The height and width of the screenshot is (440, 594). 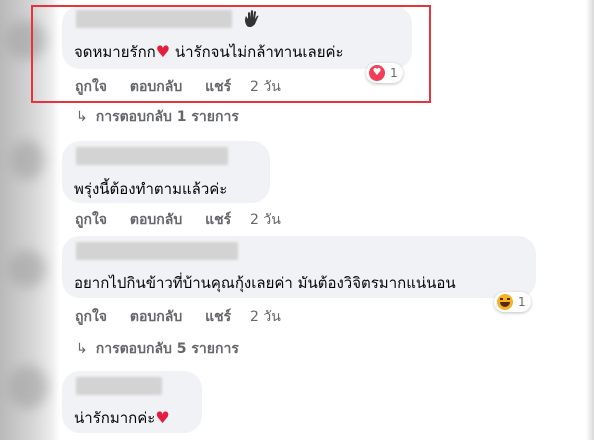 What do you see at coordinates (157, 349) in the screenshot?
I see `view-replies-link-3: ↳ การตอบกลับ 5 รายการ` at bounding box center [157, 349].